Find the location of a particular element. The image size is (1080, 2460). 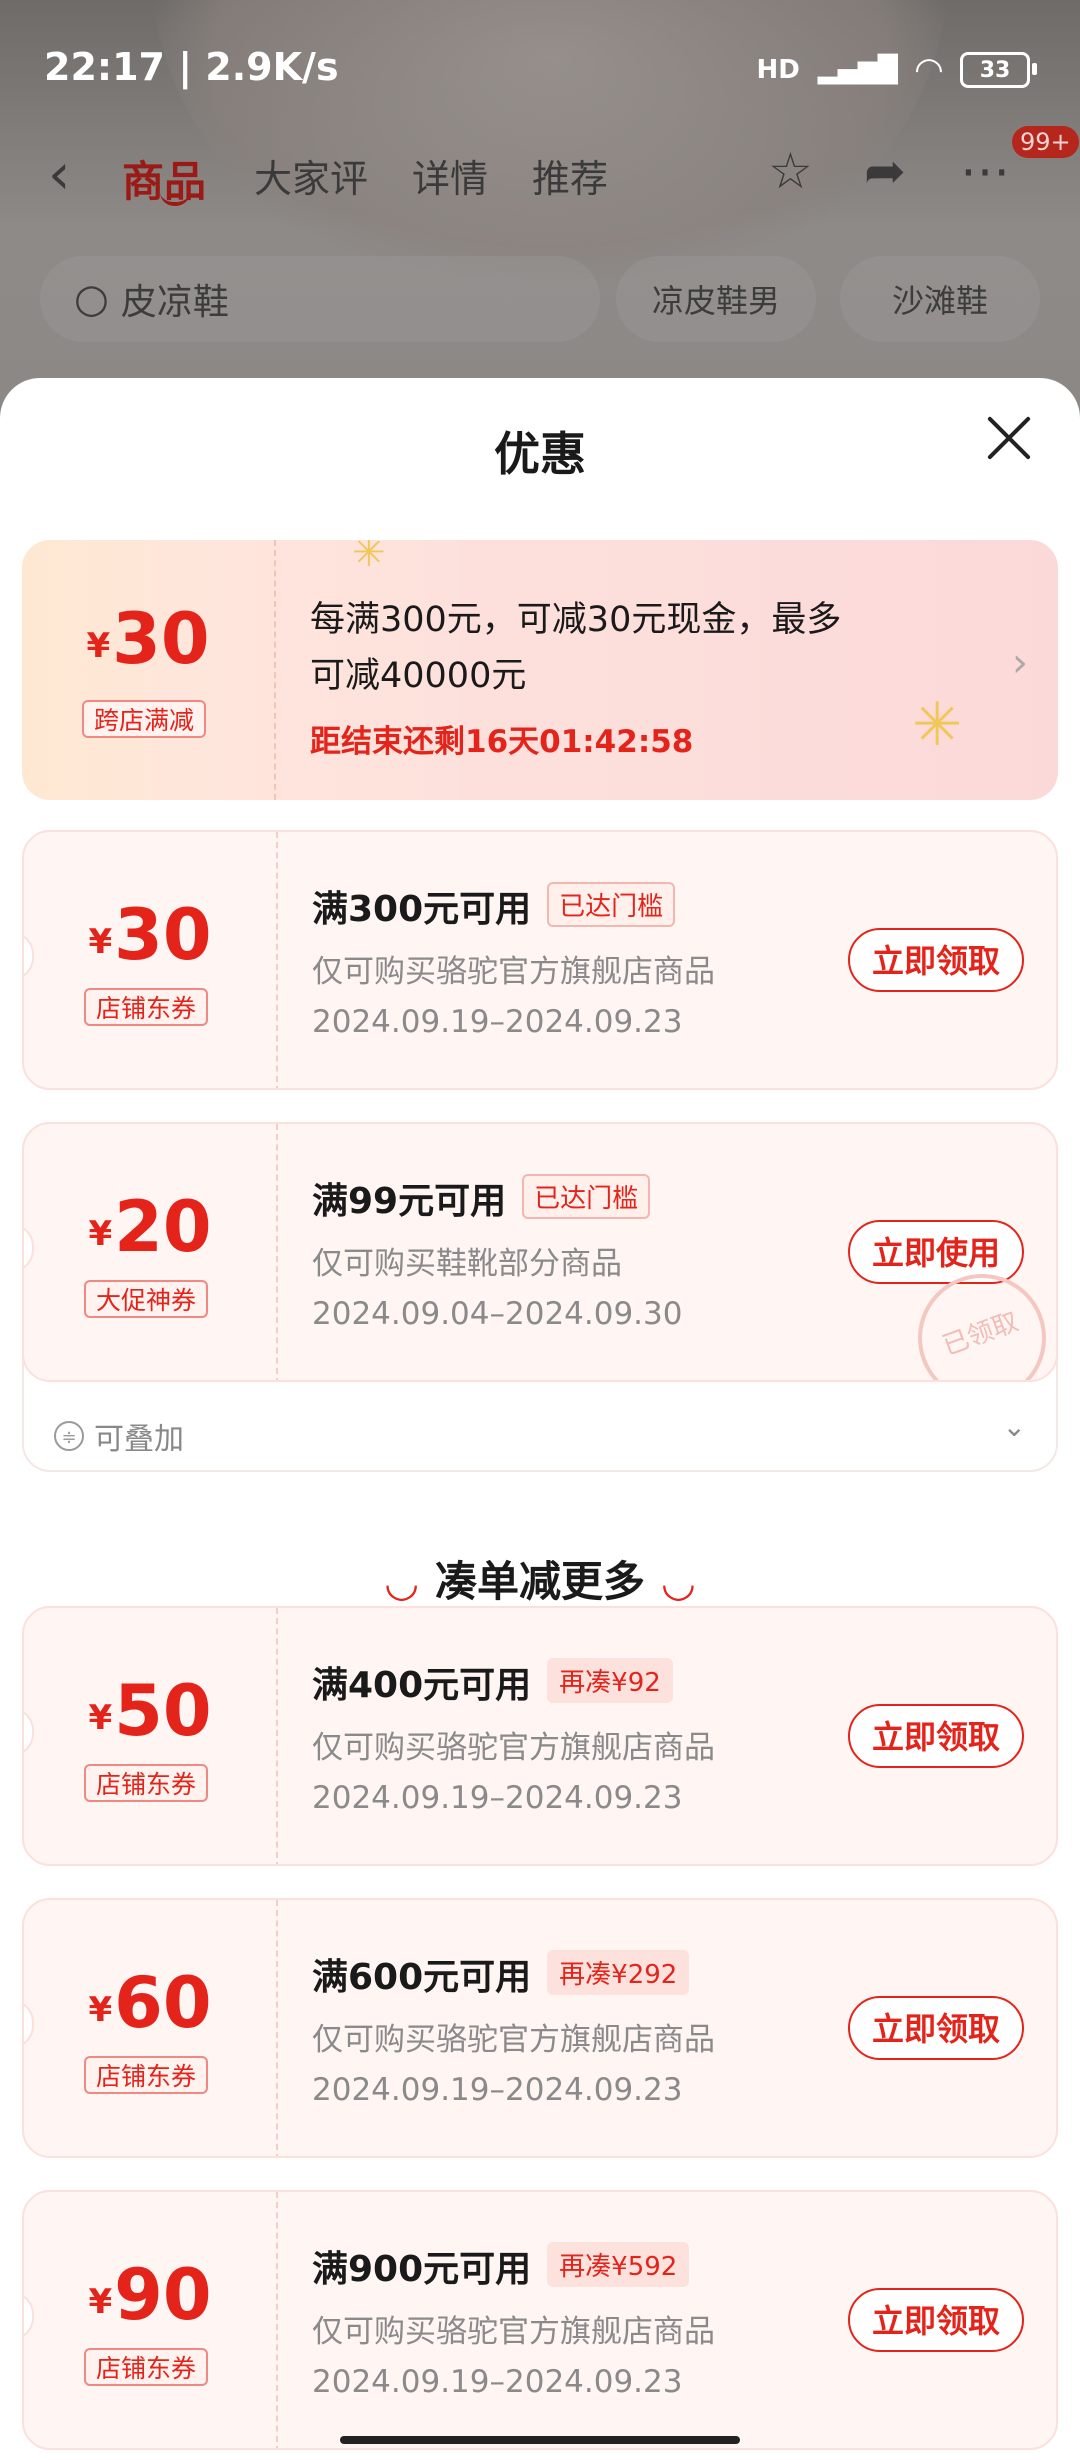

promo-amount: ¥30 is located at coordinates (148, 639).